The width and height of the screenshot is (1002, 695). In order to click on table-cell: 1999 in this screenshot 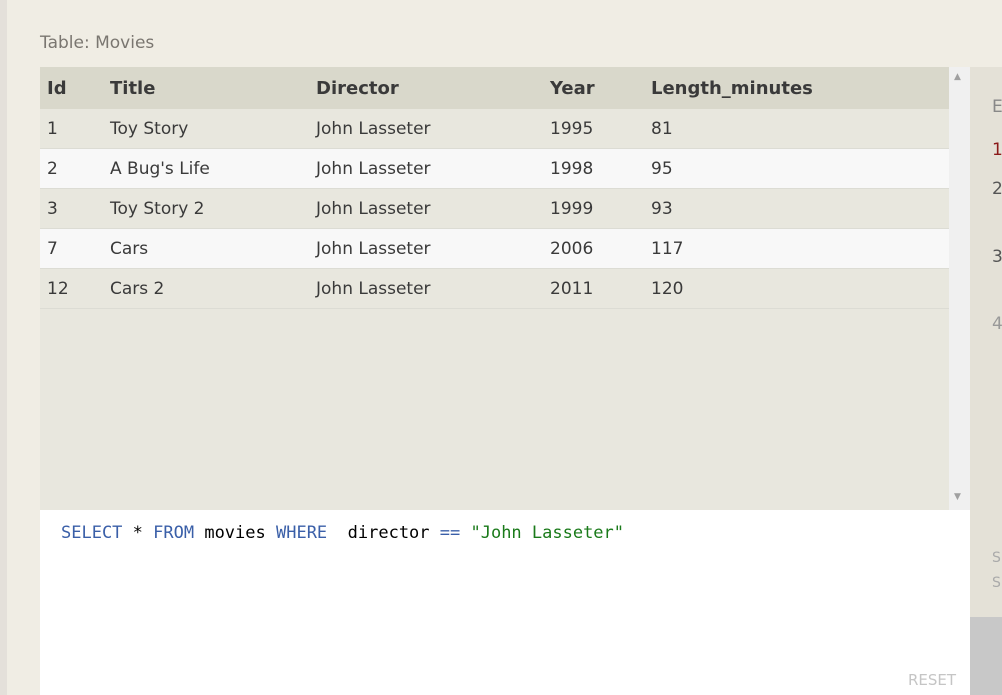, I will do `click(593, 208)`.